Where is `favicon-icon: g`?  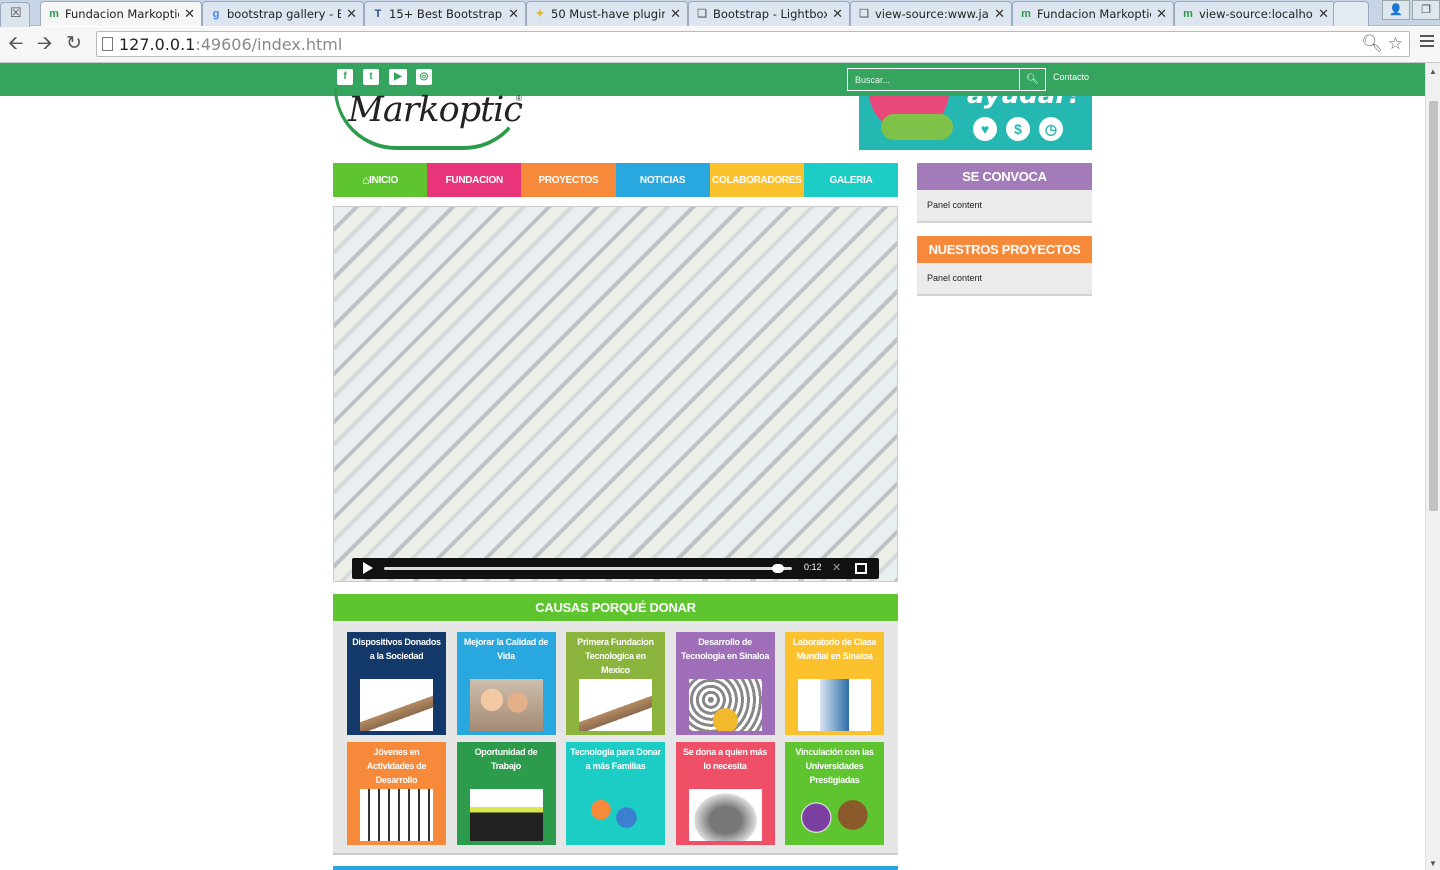
favicon-icon: g is located at coordinates (216, 14).